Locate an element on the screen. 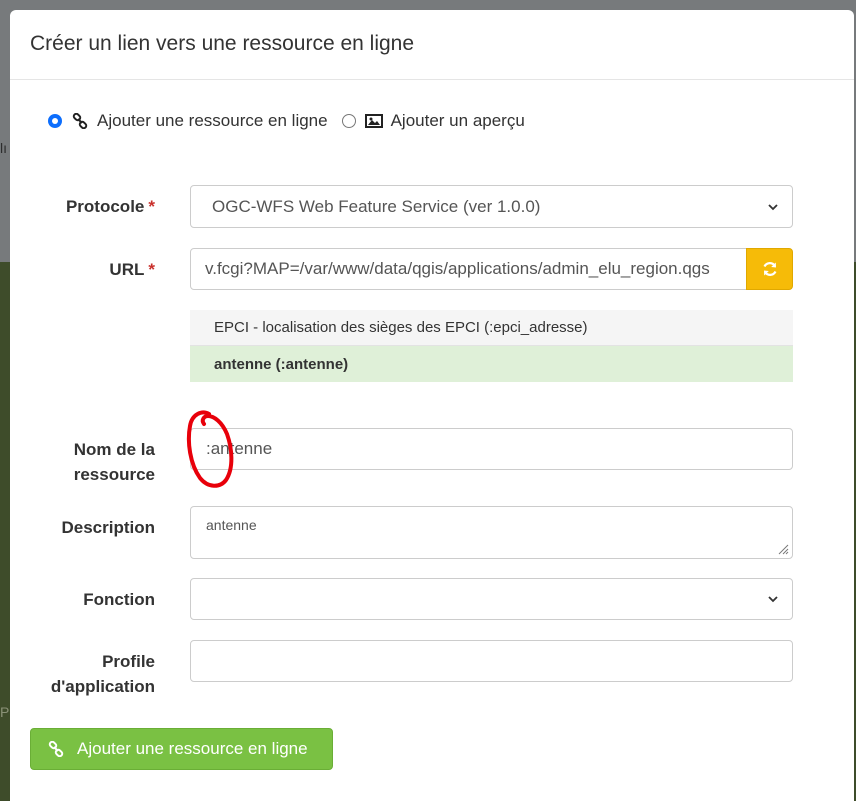  image-icon is located at coordinates (373, 121).